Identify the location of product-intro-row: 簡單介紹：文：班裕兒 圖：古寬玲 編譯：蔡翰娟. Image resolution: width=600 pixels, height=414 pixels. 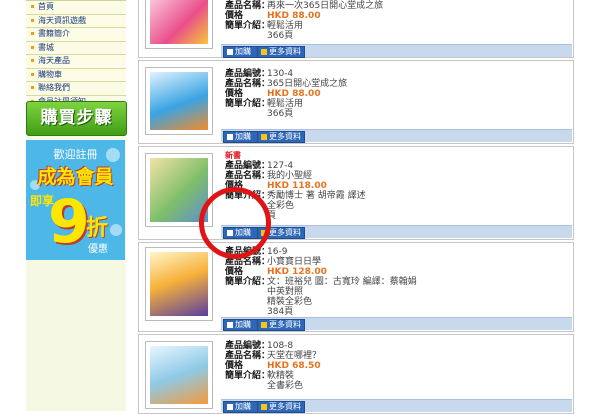
(321, 282).